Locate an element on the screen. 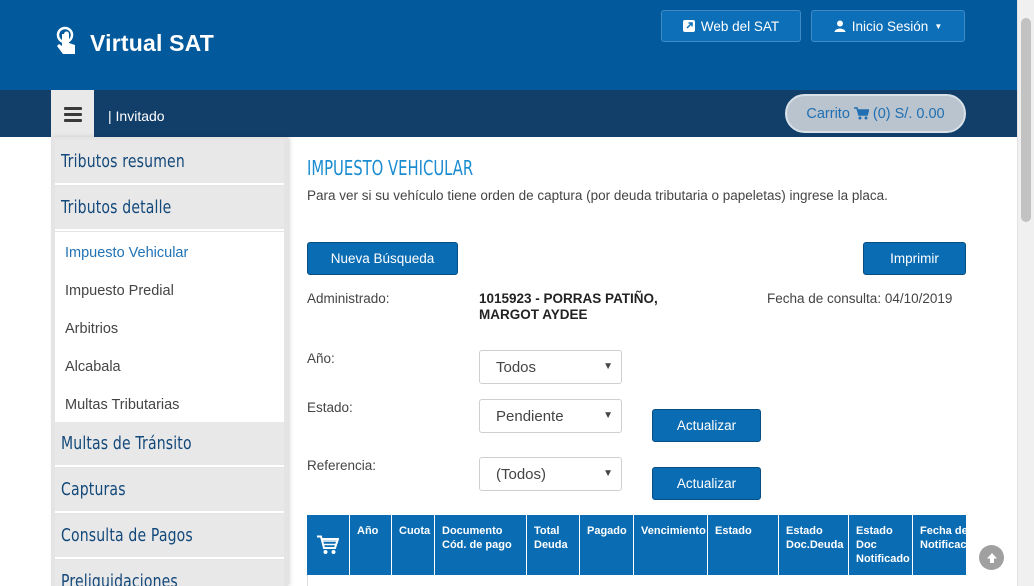 The image size is (1034, 586). add-to-cart-icon is located at coordinates (328, 544).